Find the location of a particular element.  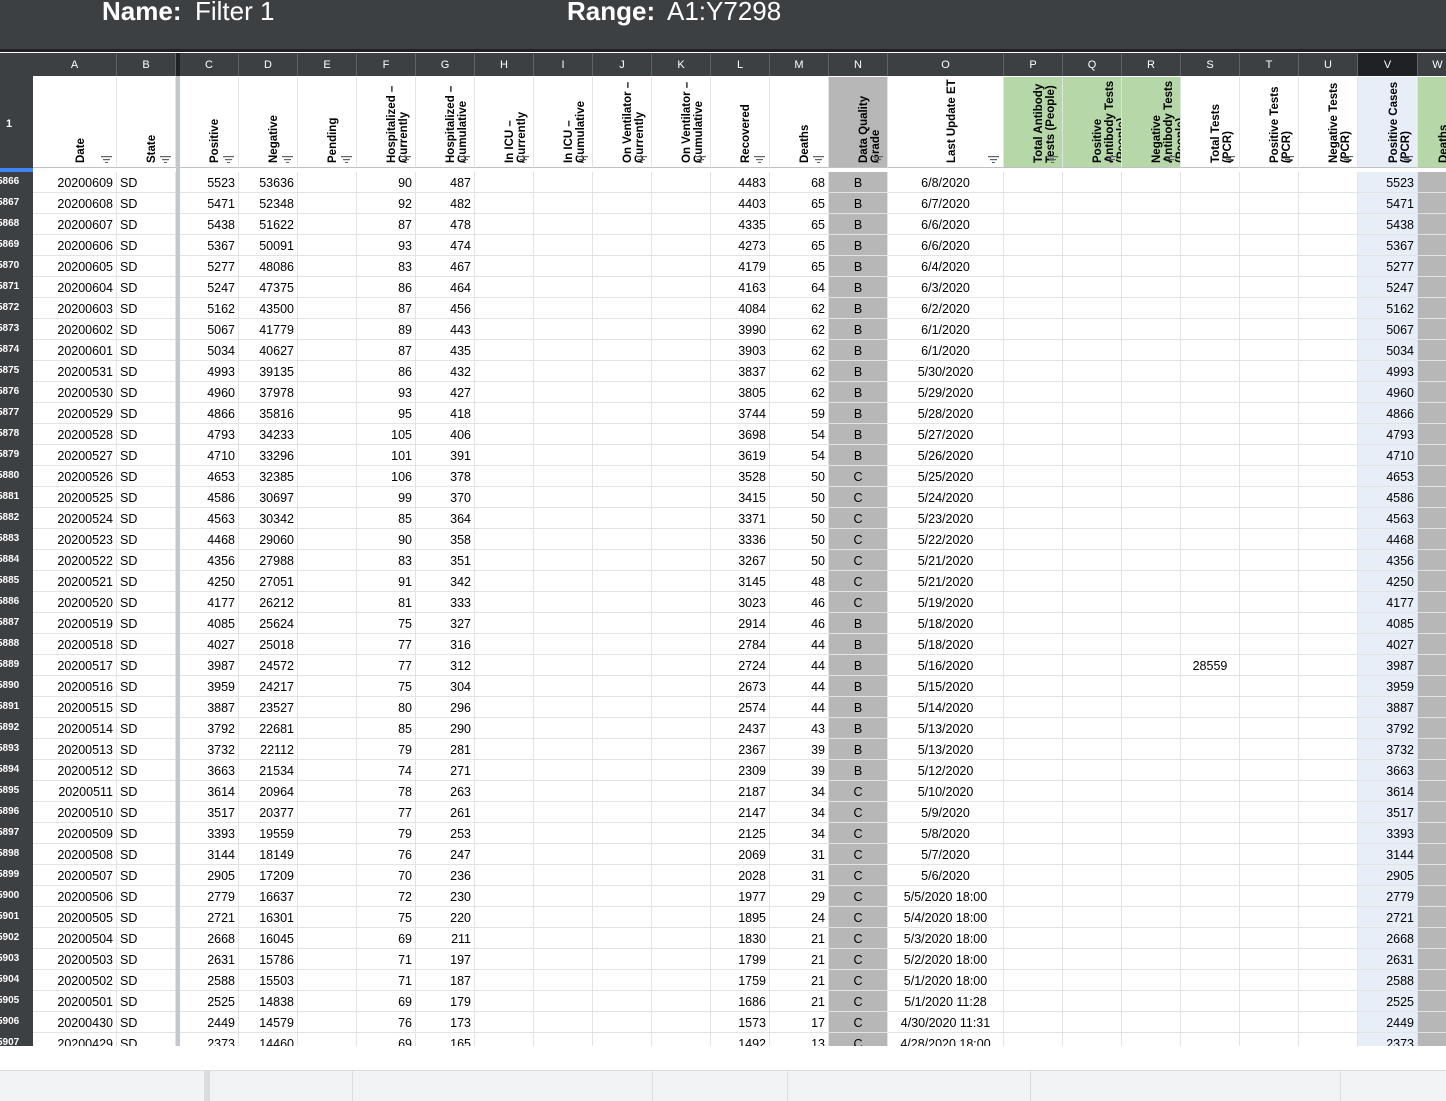

table-cell: 5277 is located at coordinates (1388, 266).